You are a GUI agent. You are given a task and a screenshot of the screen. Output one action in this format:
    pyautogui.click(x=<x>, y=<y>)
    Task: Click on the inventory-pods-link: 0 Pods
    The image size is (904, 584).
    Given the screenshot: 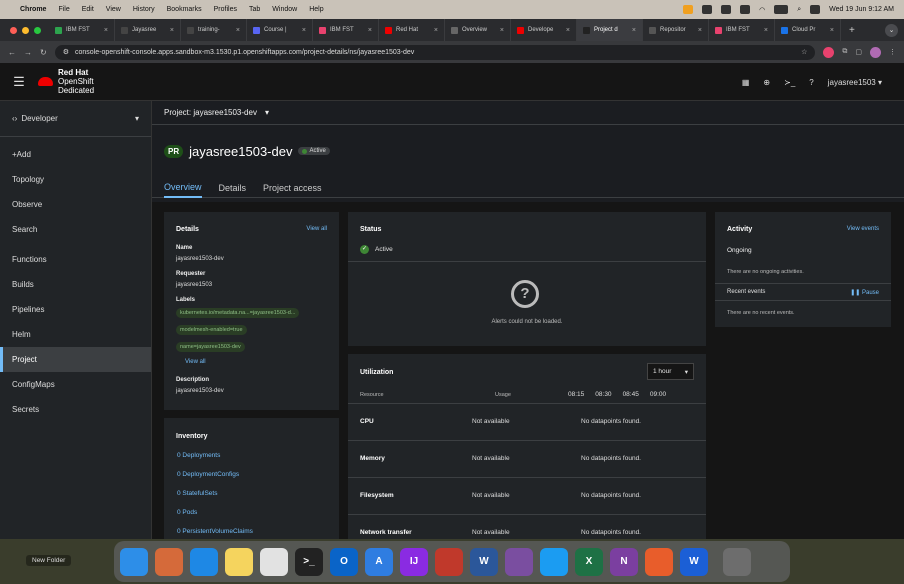 What is the action you would take?
    pyautogui.click(x=187, y=512)
    